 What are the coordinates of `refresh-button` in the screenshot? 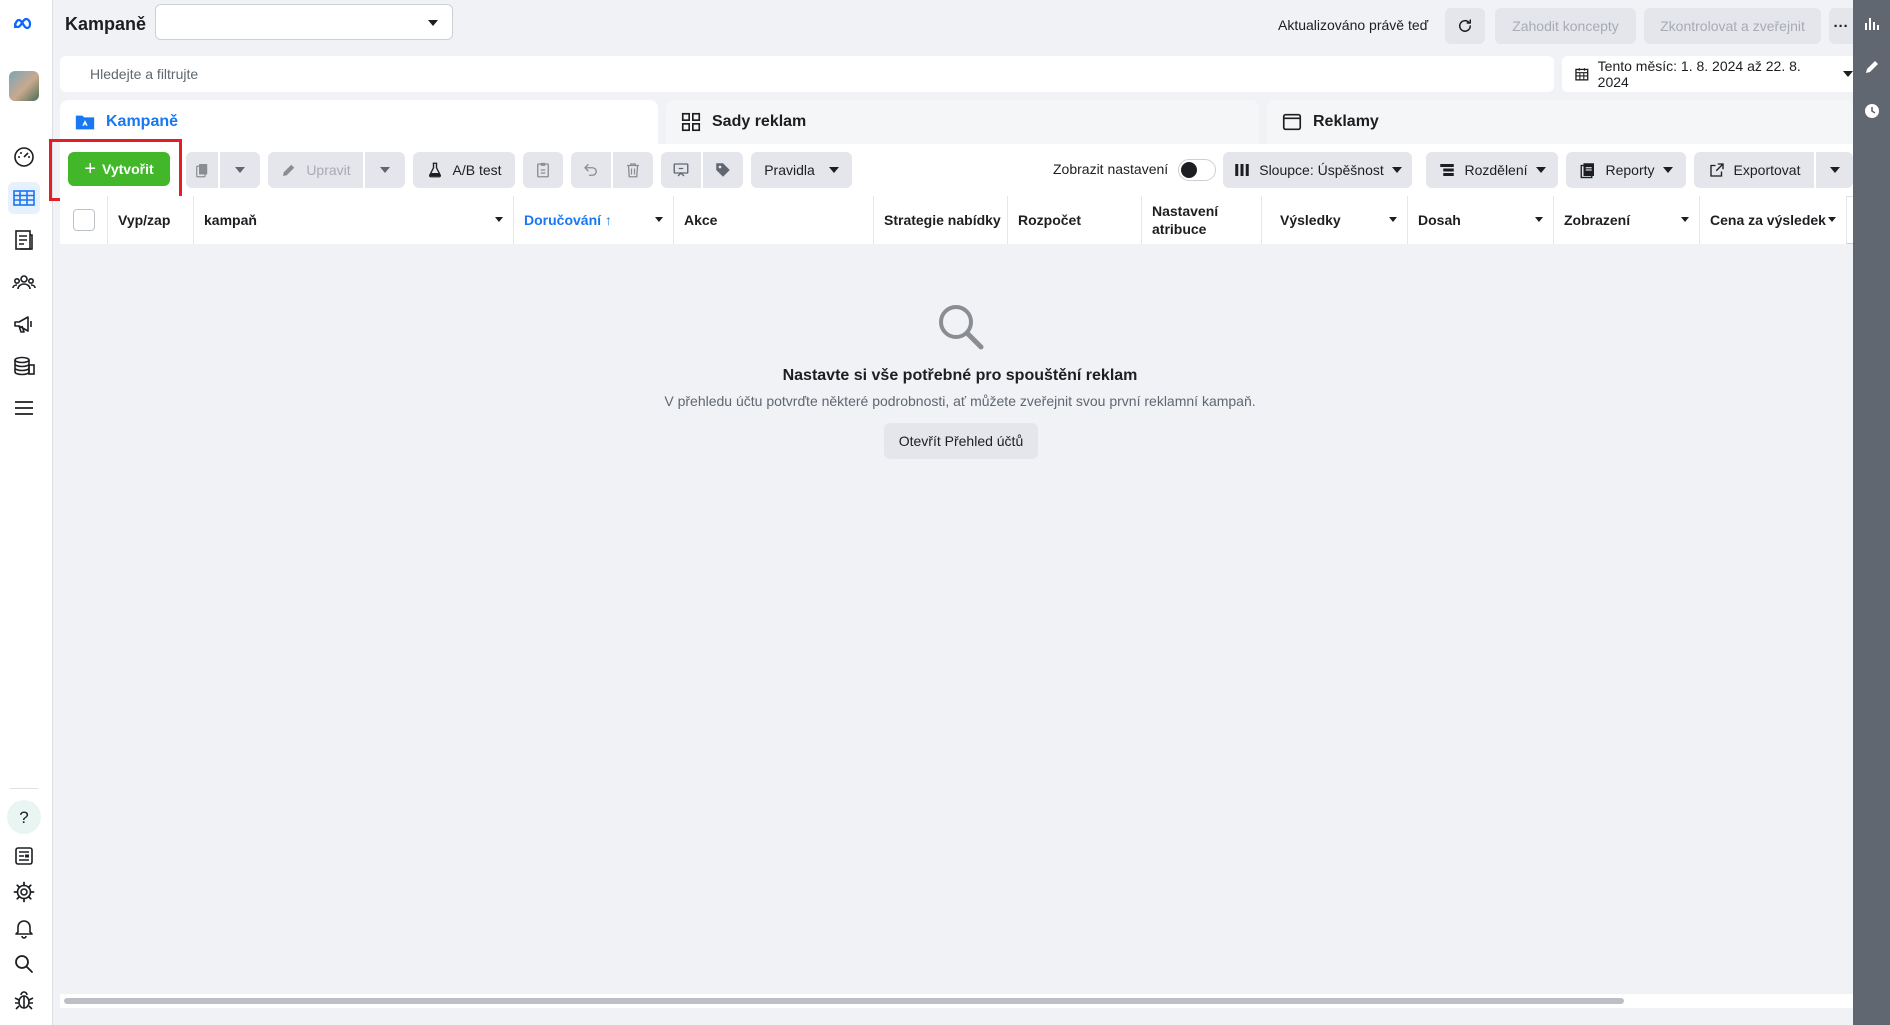 It's located at (1465, 26).